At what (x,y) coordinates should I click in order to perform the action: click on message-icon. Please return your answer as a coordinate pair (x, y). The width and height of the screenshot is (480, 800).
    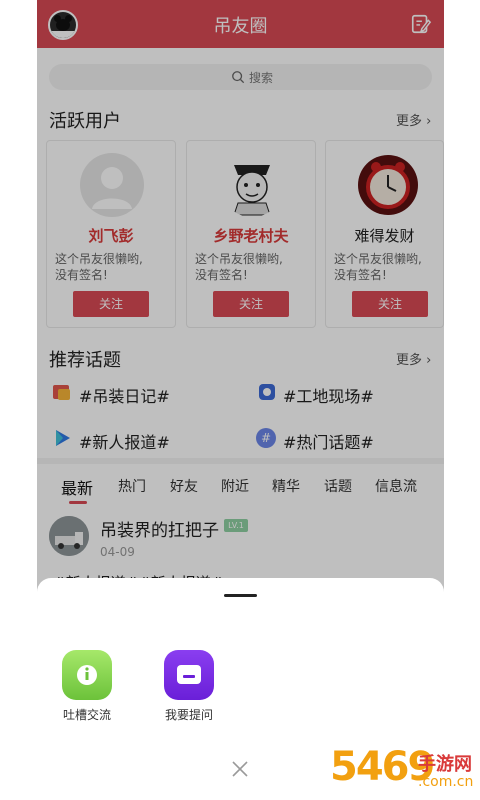
    Looking at the image, I should click on (189, 674).